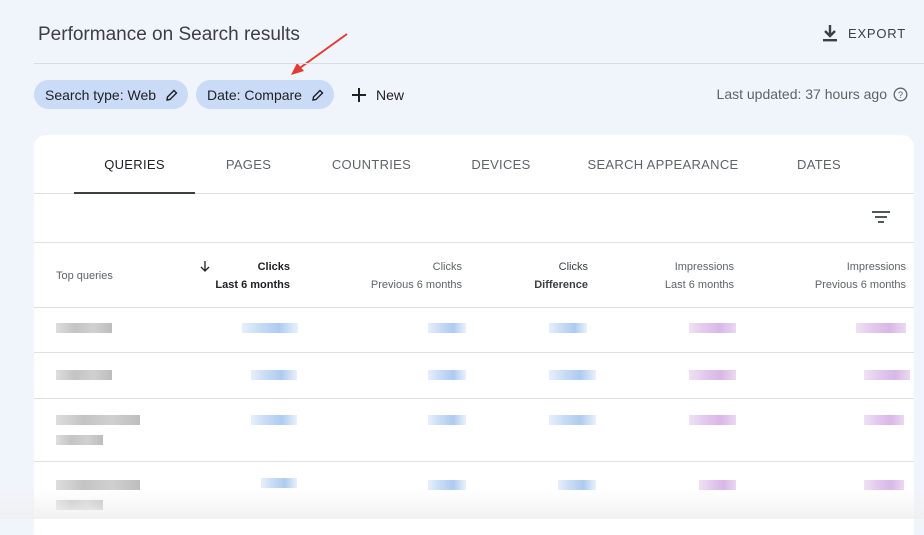  What do you see at coordinates (479, 63) in the screenshot?
I see `divider` at bounding box center [479, 63].